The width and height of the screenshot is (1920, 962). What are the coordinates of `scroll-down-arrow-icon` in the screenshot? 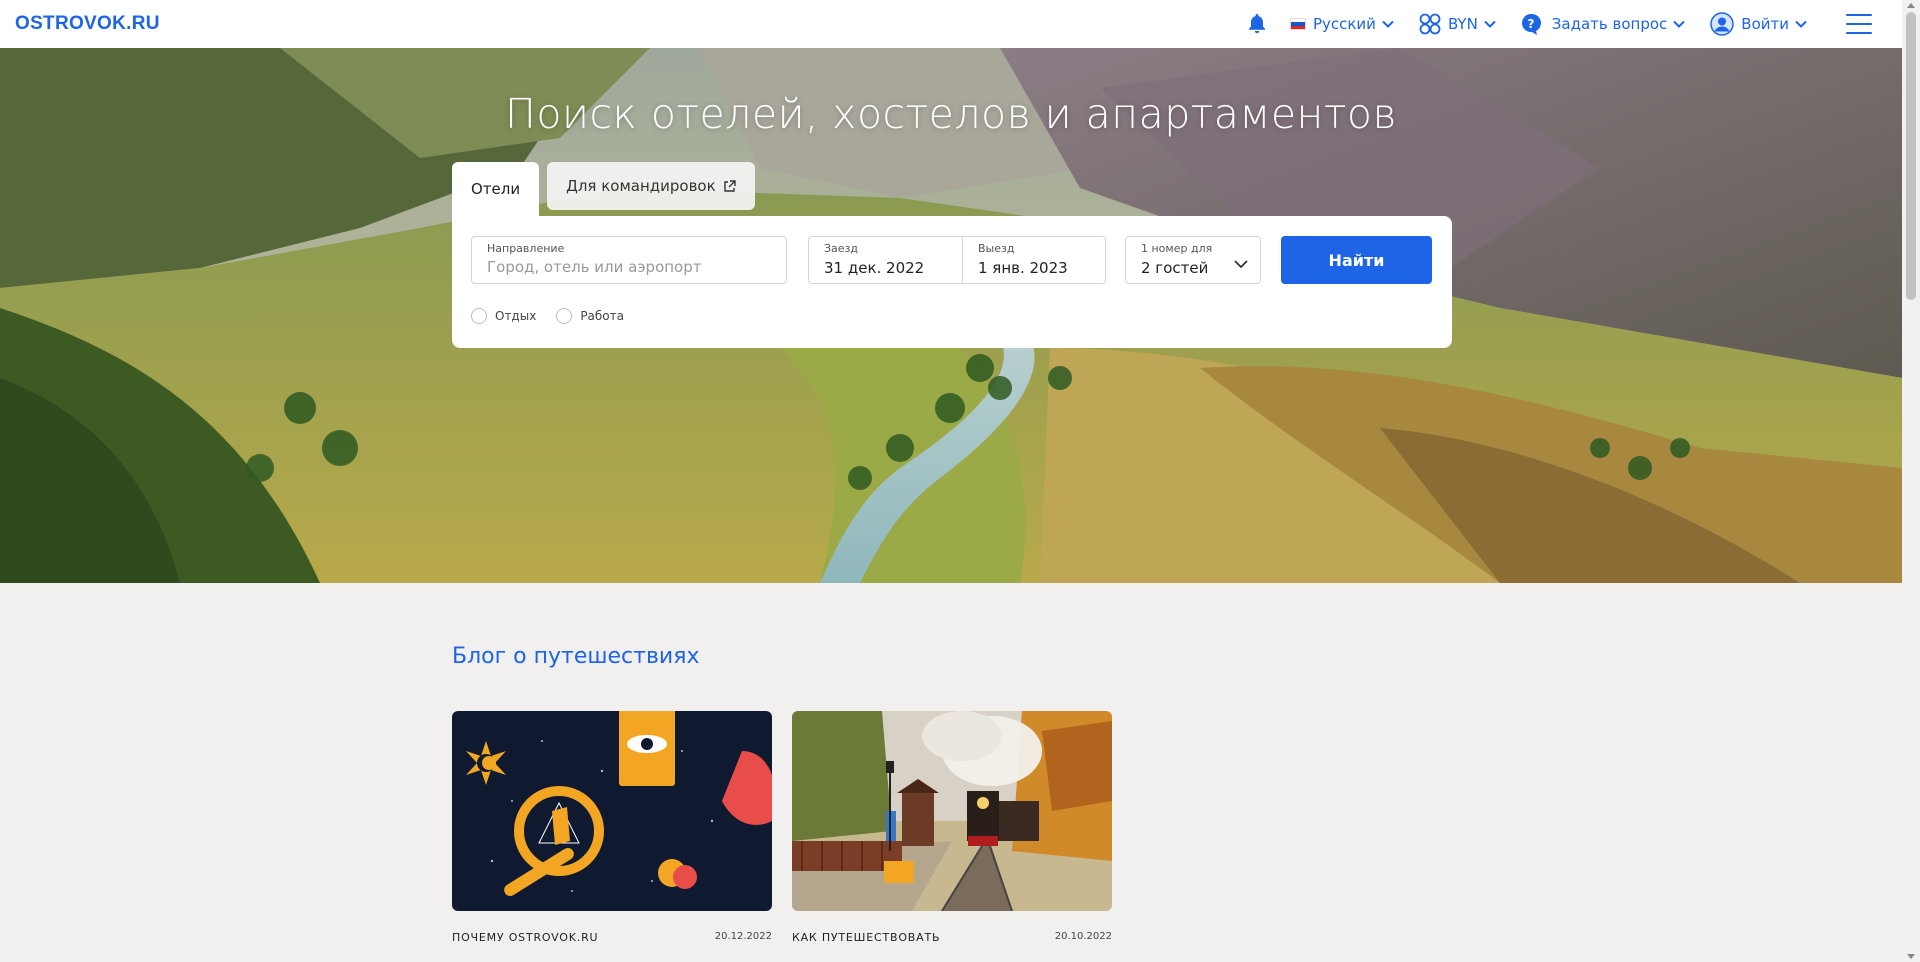 It's located at (1911, 956).